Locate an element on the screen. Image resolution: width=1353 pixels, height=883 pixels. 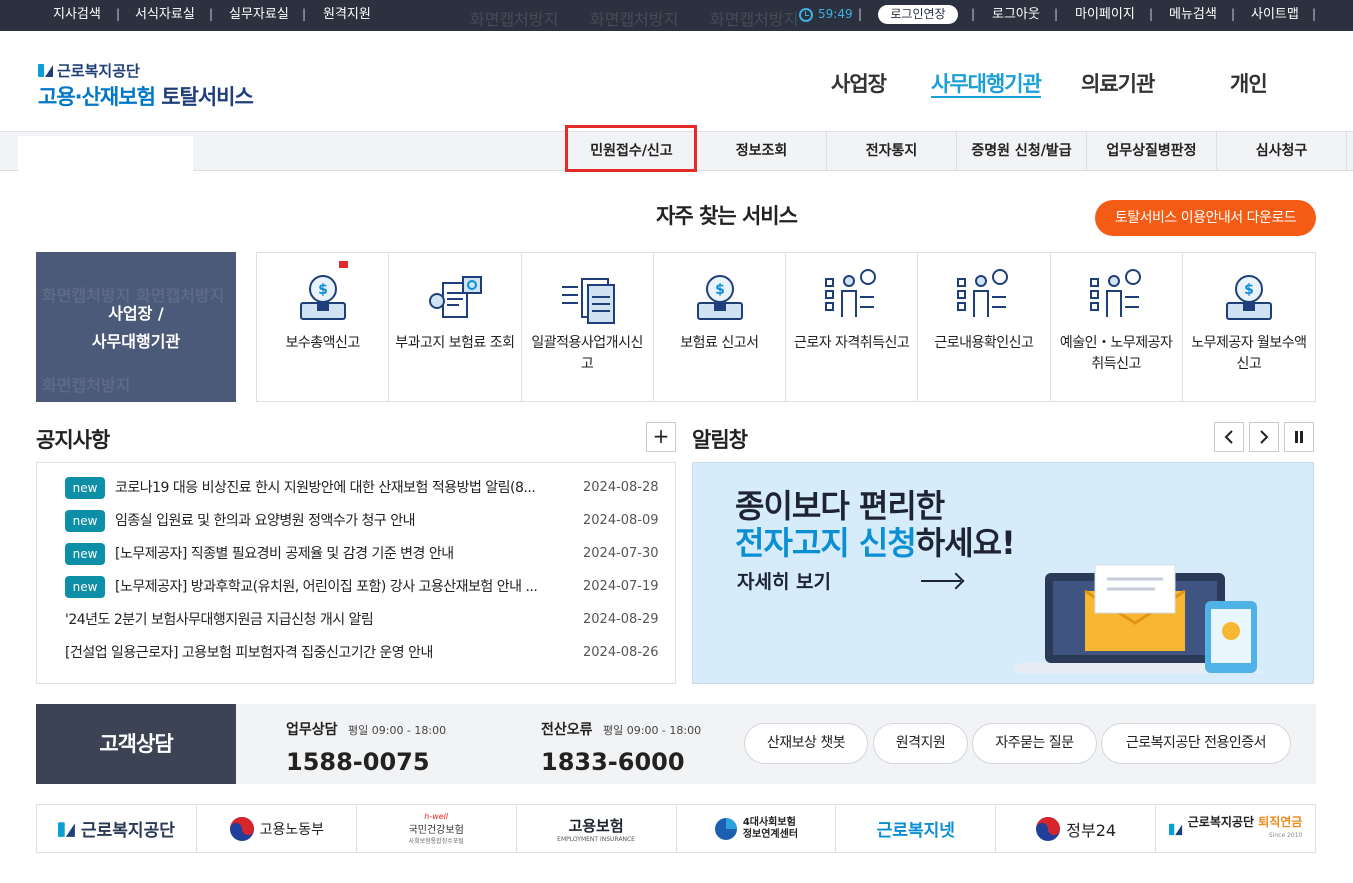
service-worker-acquisition: 근로자 자격취득신고 is located at coordinates (852, 327).